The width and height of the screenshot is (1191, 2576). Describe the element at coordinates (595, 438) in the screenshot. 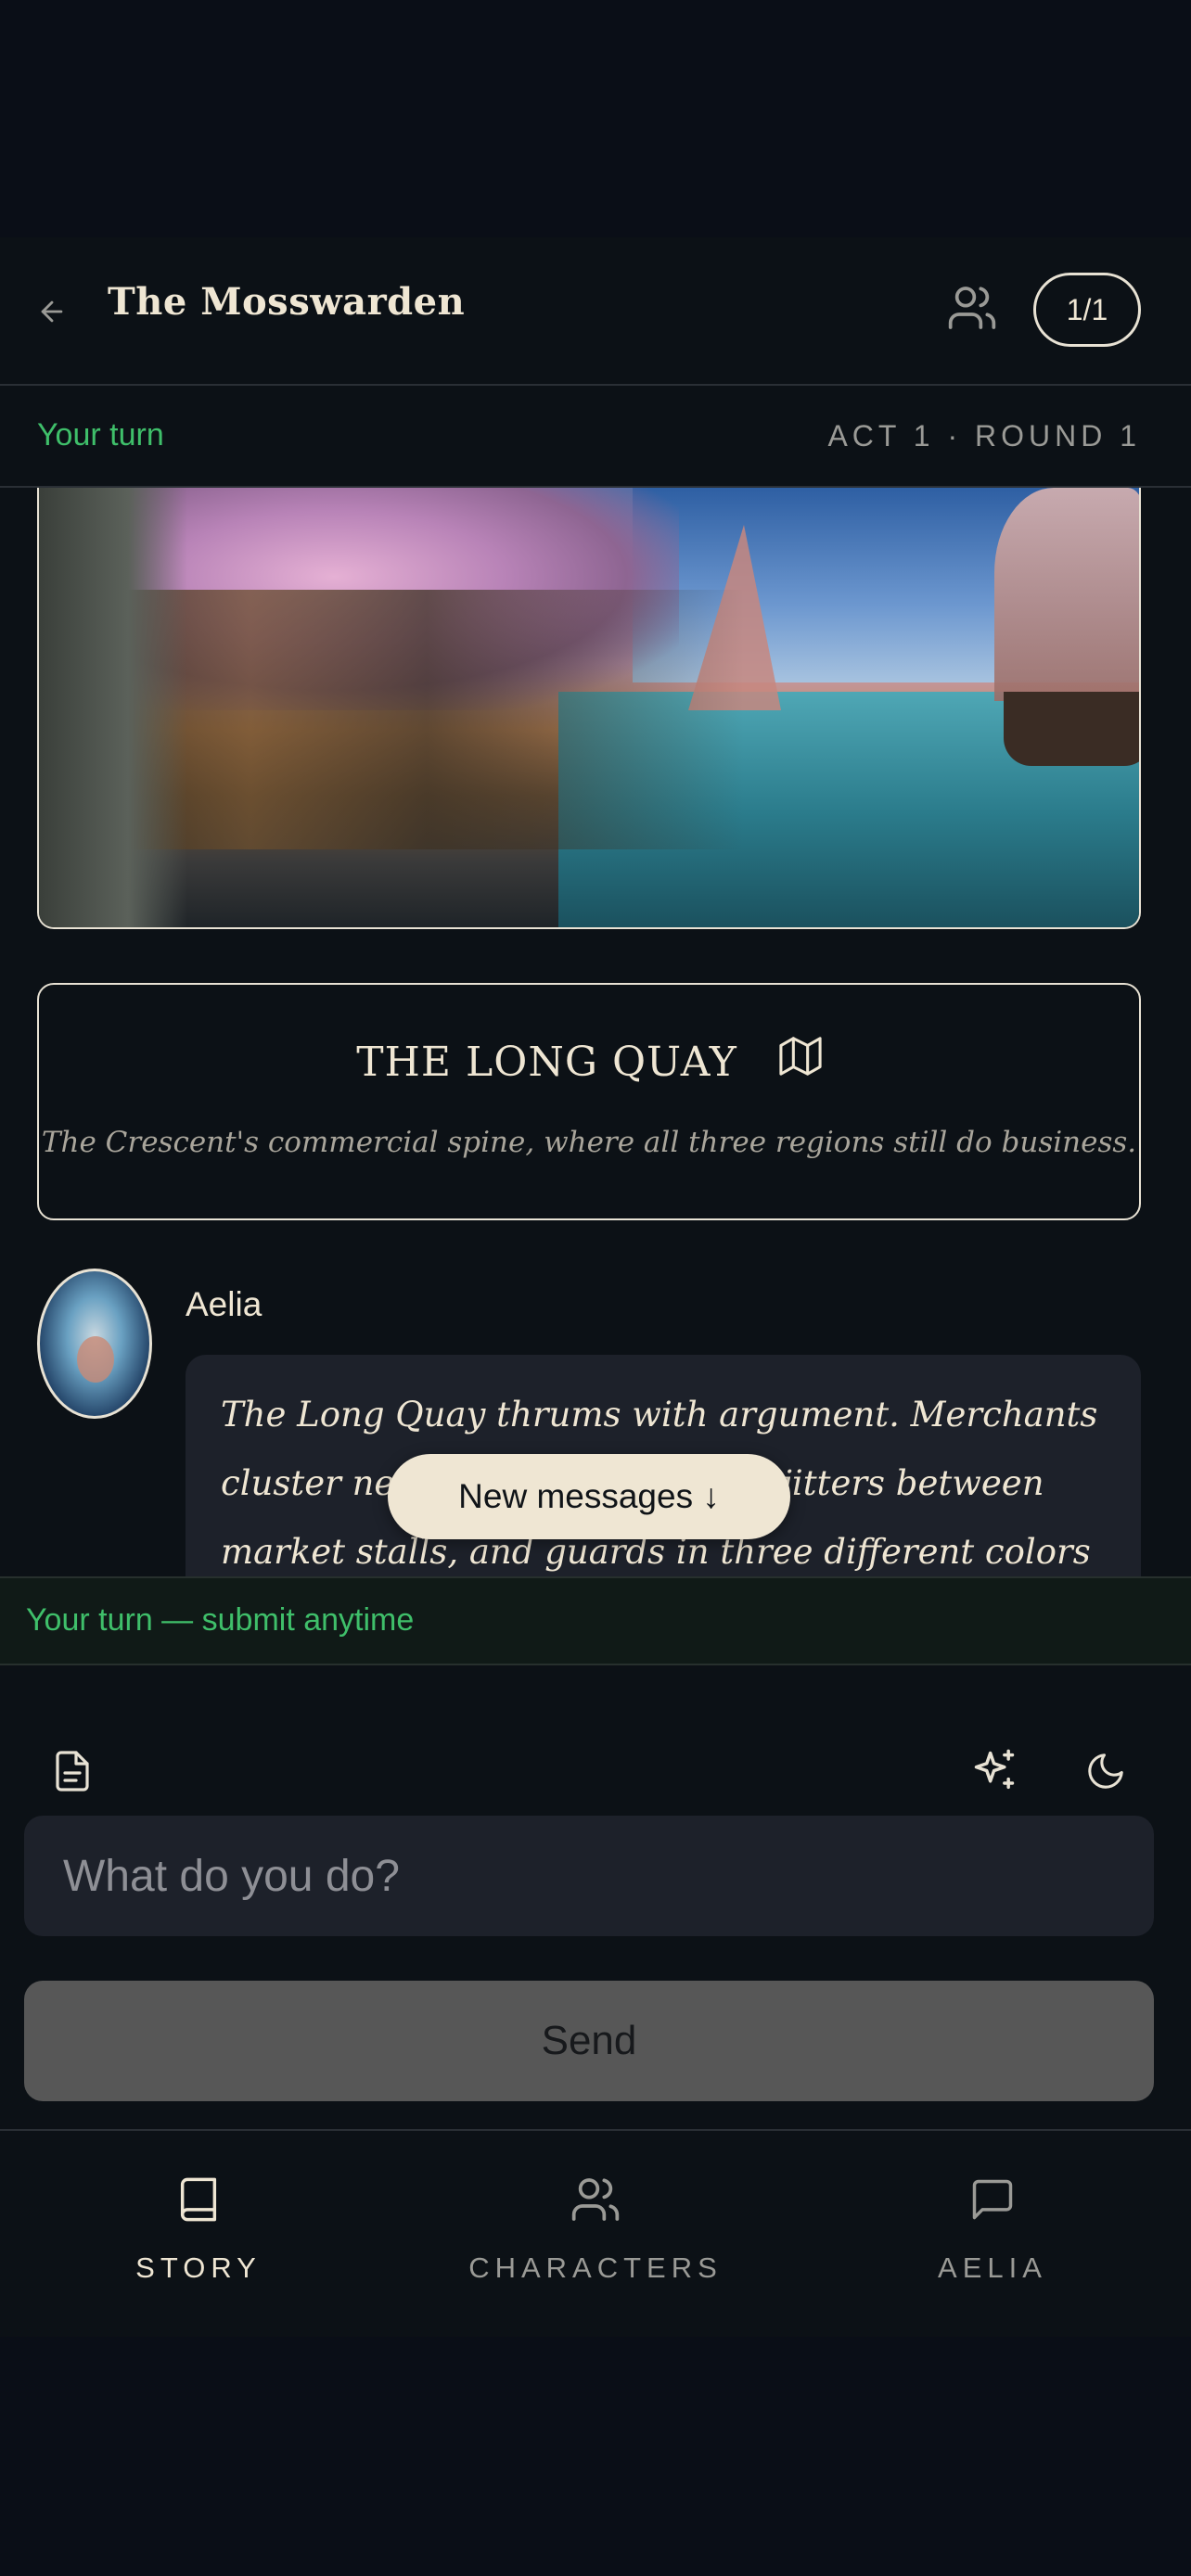

I see `turn-status-bar: Your turn ACT 1 · ROUND 1` at that location.